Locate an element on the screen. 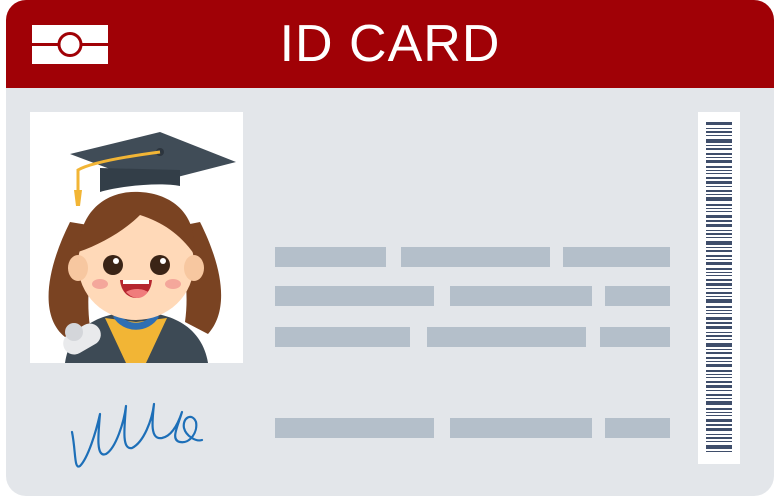 The height and width of the screenshot is (500, 780). graduate-portrait is located at coordinates (142, 247).